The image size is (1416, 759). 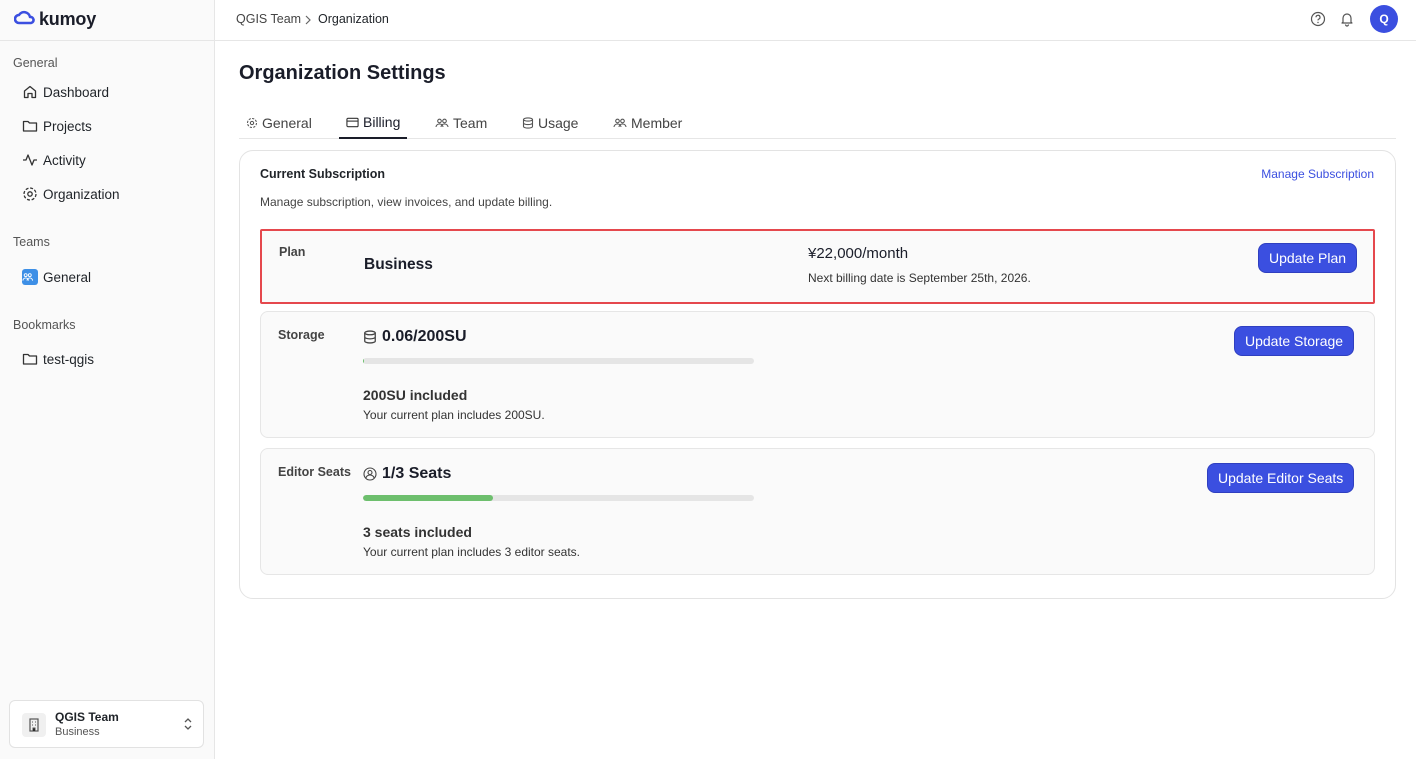 I want to click on editor-seats-value: 1/3 Seats, so click(x=407, y=474).